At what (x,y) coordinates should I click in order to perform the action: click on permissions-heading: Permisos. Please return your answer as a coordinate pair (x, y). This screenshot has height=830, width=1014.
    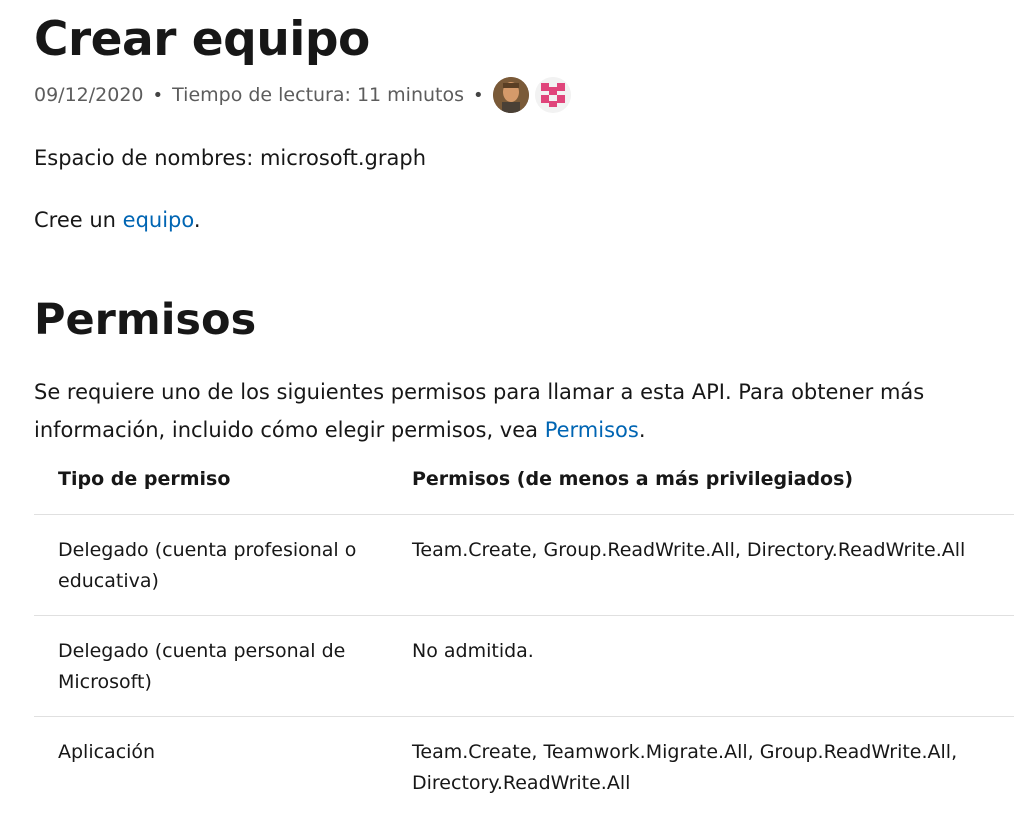
    Looking at the image, I should click on (145, 320).